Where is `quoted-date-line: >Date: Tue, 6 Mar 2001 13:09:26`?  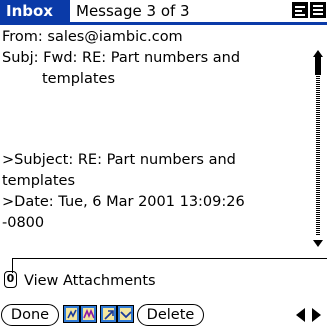
quoted-date-line: >Date: Tue, 6 Mar 2001 13:09:26 is located at coordinates (123, 202).